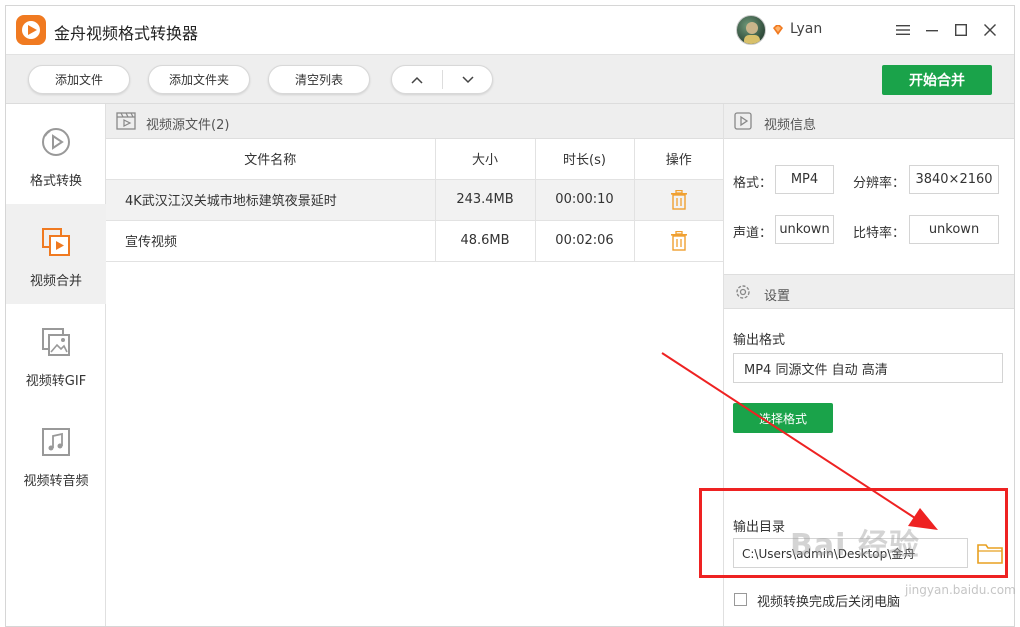 The width and height of the screenshot is (1020, 627). I want to click on sidebar-item-label: 视频转音频, so click(56, 481).